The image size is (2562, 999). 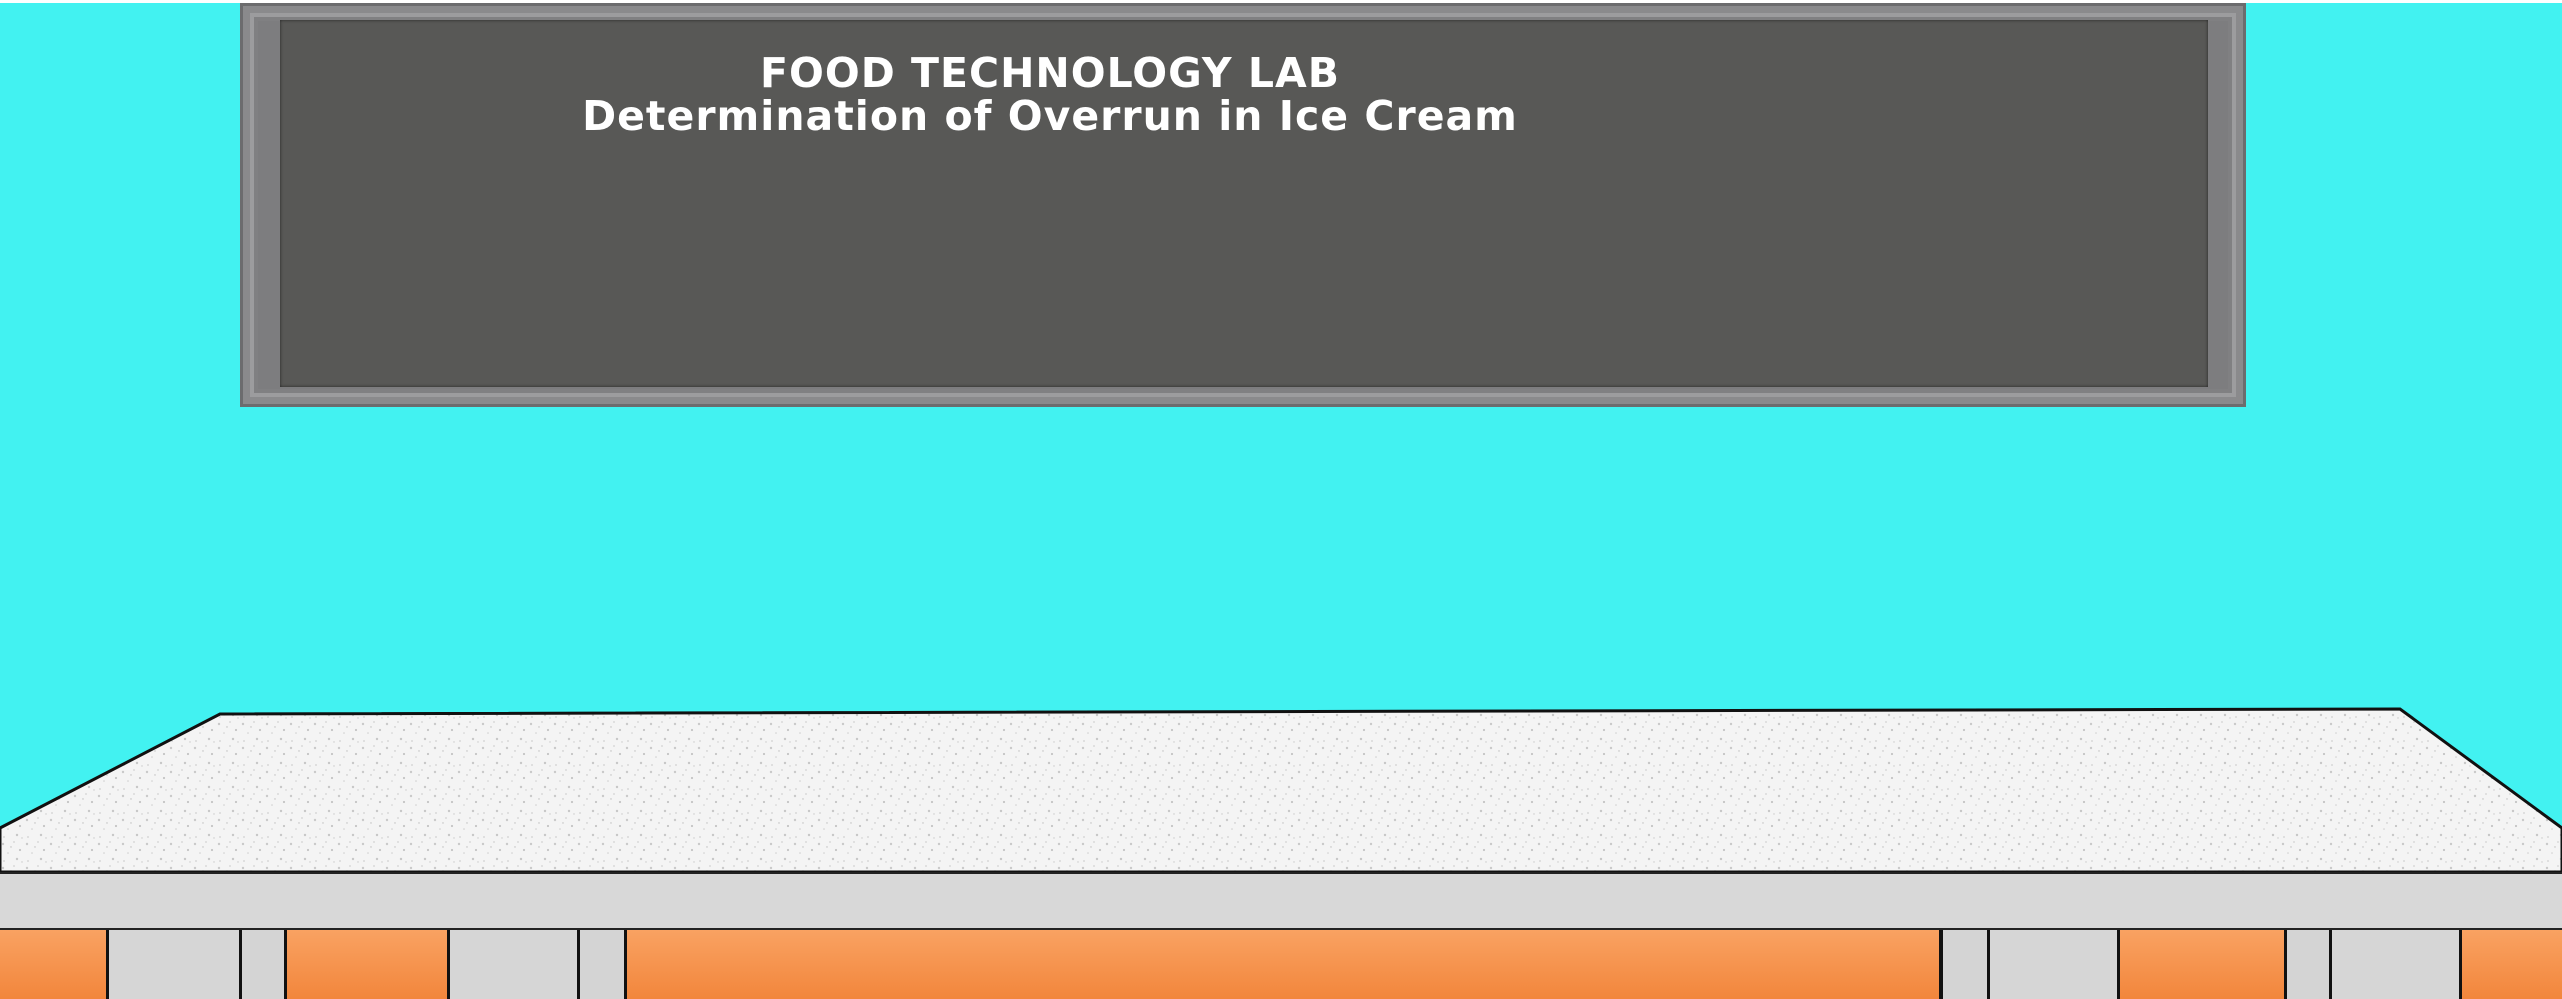 I want to click on table-cabinet, so click(x=1281, y=963).